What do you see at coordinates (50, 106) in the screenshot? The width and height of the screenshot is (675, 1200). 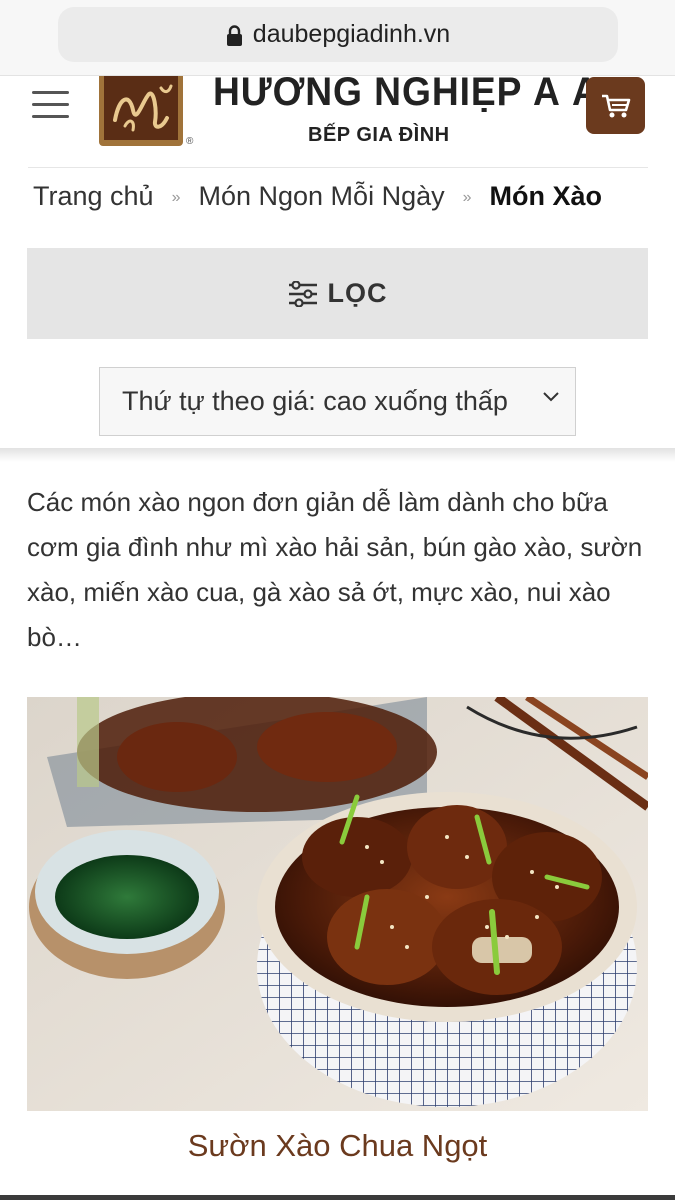 I see `hamburger-menu-icon` at bounding box center [50, 106].